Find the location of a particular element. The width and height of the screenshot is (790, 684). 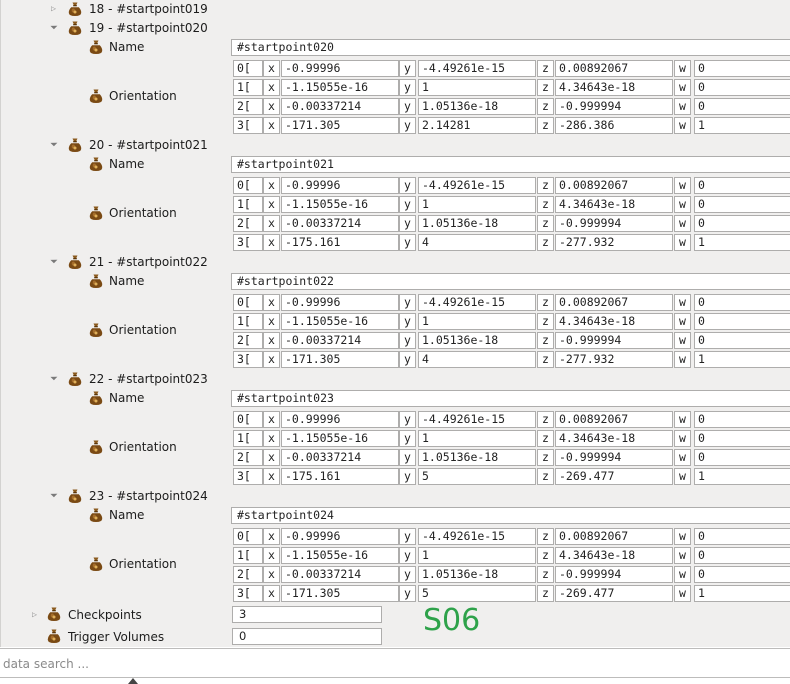

name-value-field: #startpoint020 is located at coordinates (510, 47).